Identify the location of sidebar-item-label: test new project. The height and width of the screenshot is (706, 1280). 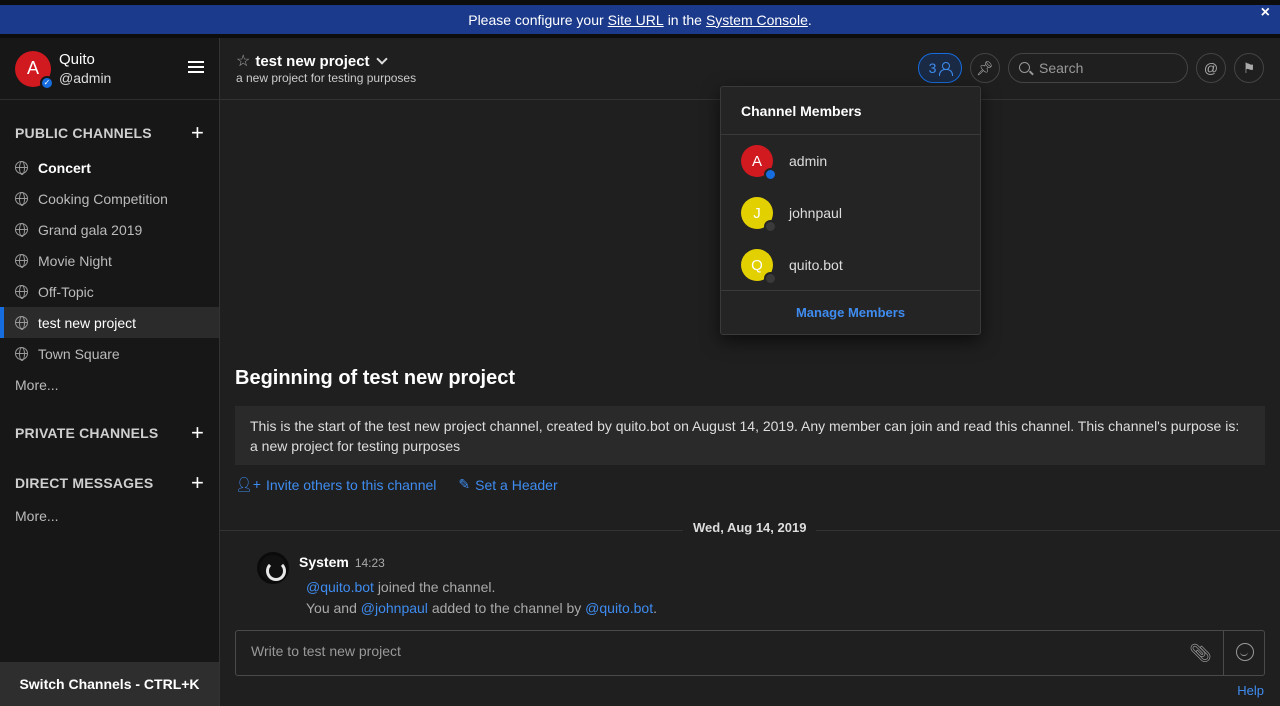
(87, 322).